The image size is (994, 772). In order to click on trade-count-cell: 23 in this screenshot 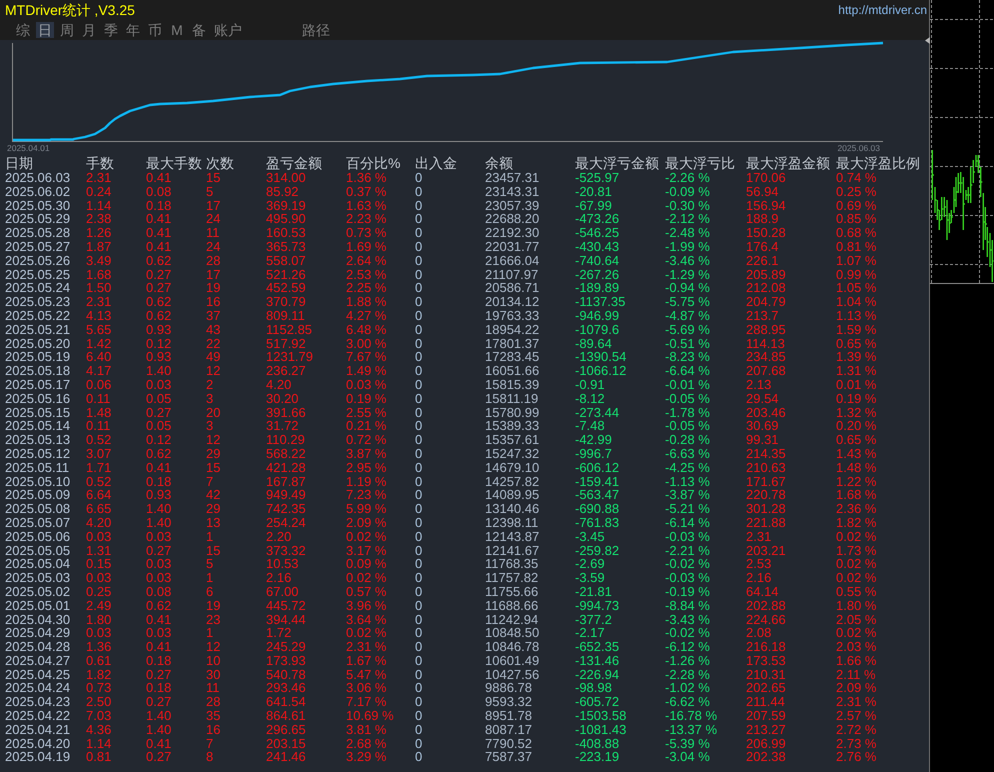, I will do `click(213, 619)`.